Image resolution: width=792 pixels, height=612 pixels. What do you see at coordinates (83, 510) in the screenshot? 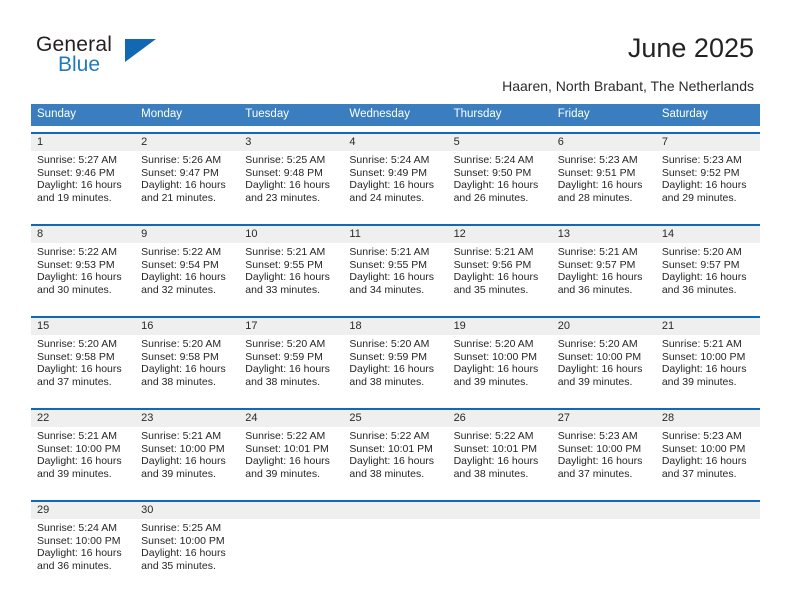
I see `day-number: 29` at bounding box center [83, 510].